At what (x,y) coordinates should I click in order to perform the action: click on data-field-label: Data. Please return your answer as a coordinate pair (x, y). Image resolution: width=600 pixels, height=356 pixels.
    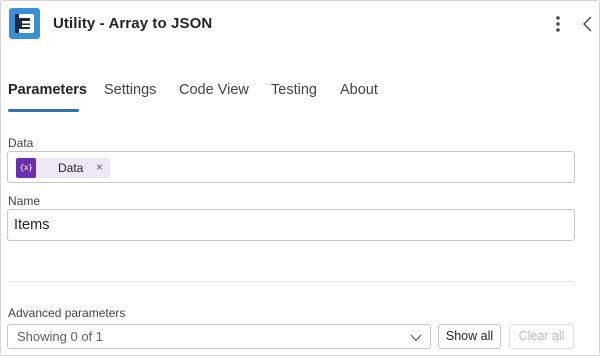
    Looking at the image, I should click on (21, 143).